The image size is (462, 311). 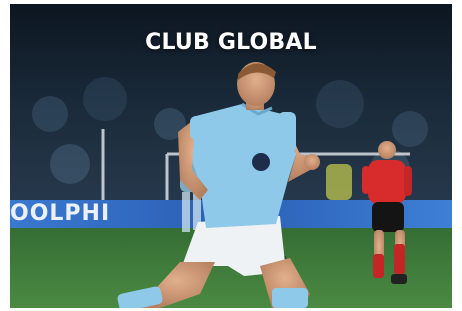 I want to click on advertising-board-text: OOLPHI, so click(x=60, y=213).